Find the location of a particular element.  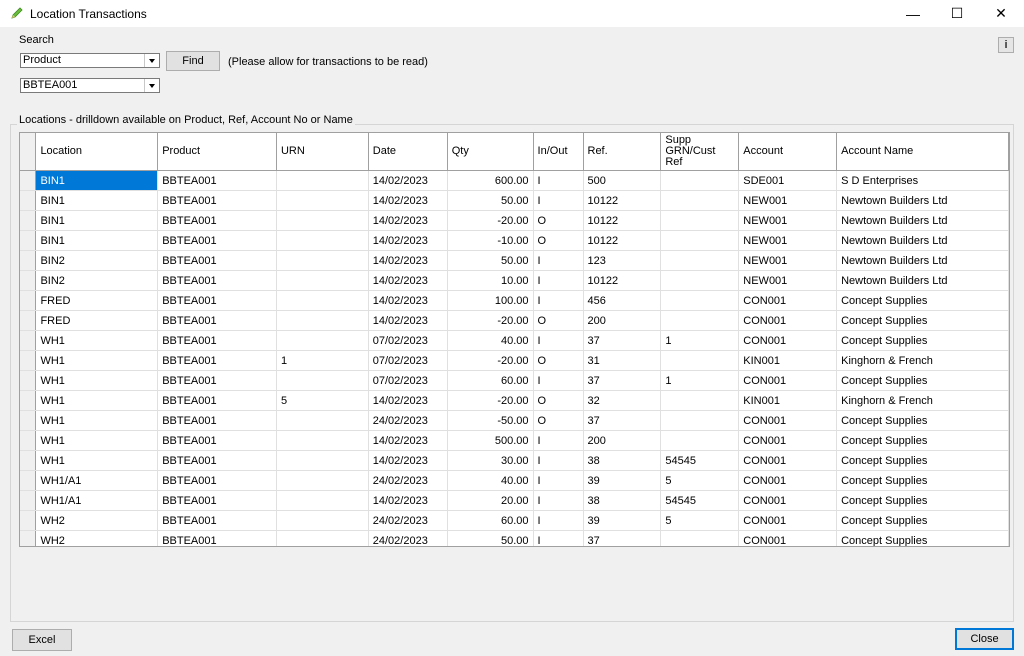

cell-supp-grn-cust-ref: 54545 is located at coordinates (700, 500).